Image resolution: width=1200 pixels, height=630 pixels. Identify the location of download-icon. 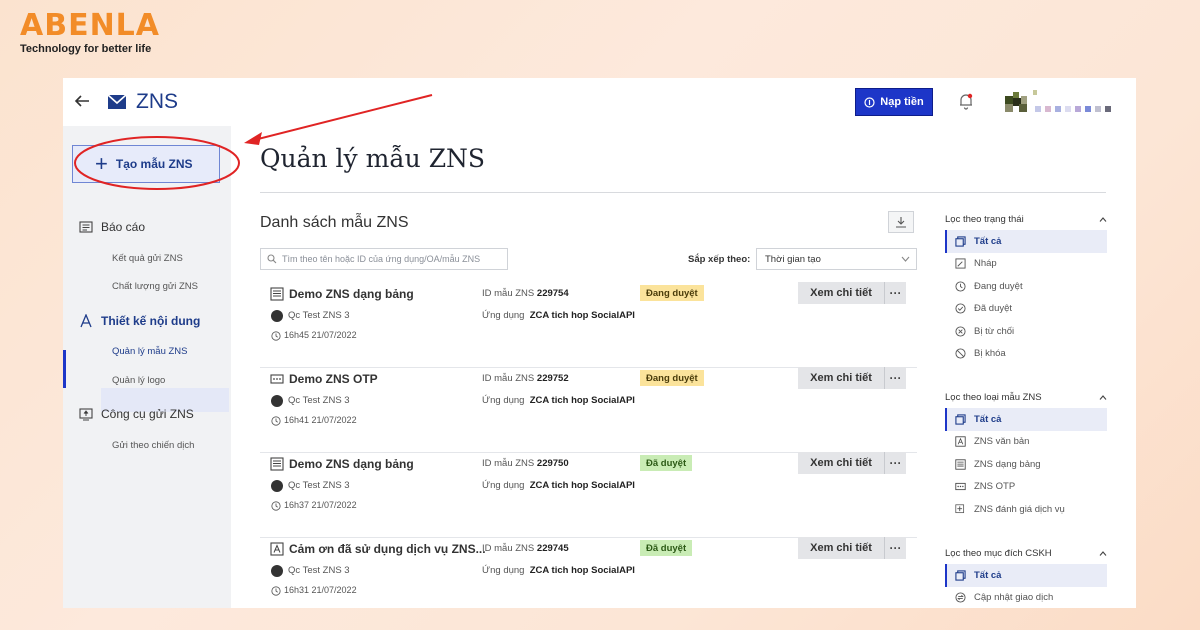
(901, 222).